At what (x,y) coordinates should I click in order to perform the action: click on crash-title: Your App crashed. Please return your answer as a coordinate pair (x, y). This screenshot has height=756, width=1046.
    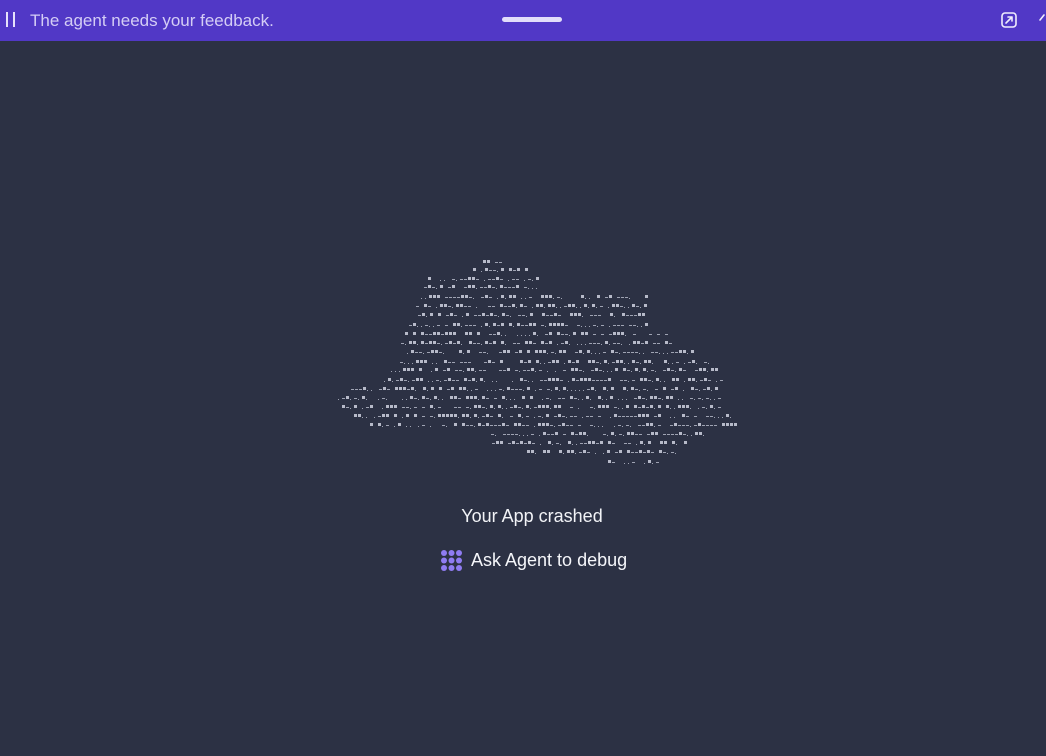
    Looking at the image, I should click on (532, 516).